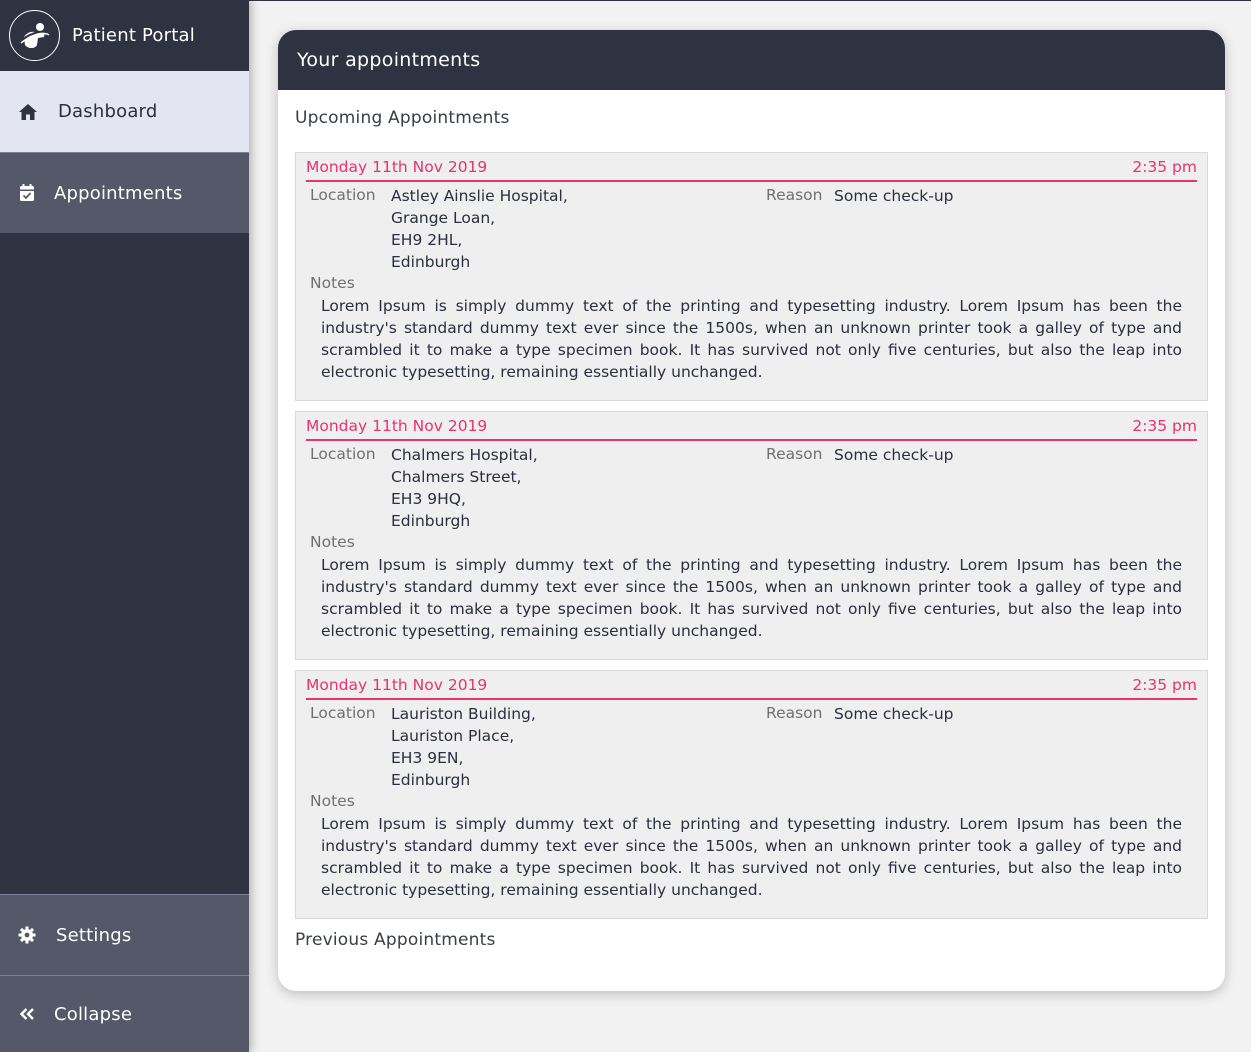 The image size is (1251, 1052). What do you see at coordinates (479, 196) in the screenshot?
I see `address-line: Astley Ainslie Hospital,` at bounding box center [479, 196].